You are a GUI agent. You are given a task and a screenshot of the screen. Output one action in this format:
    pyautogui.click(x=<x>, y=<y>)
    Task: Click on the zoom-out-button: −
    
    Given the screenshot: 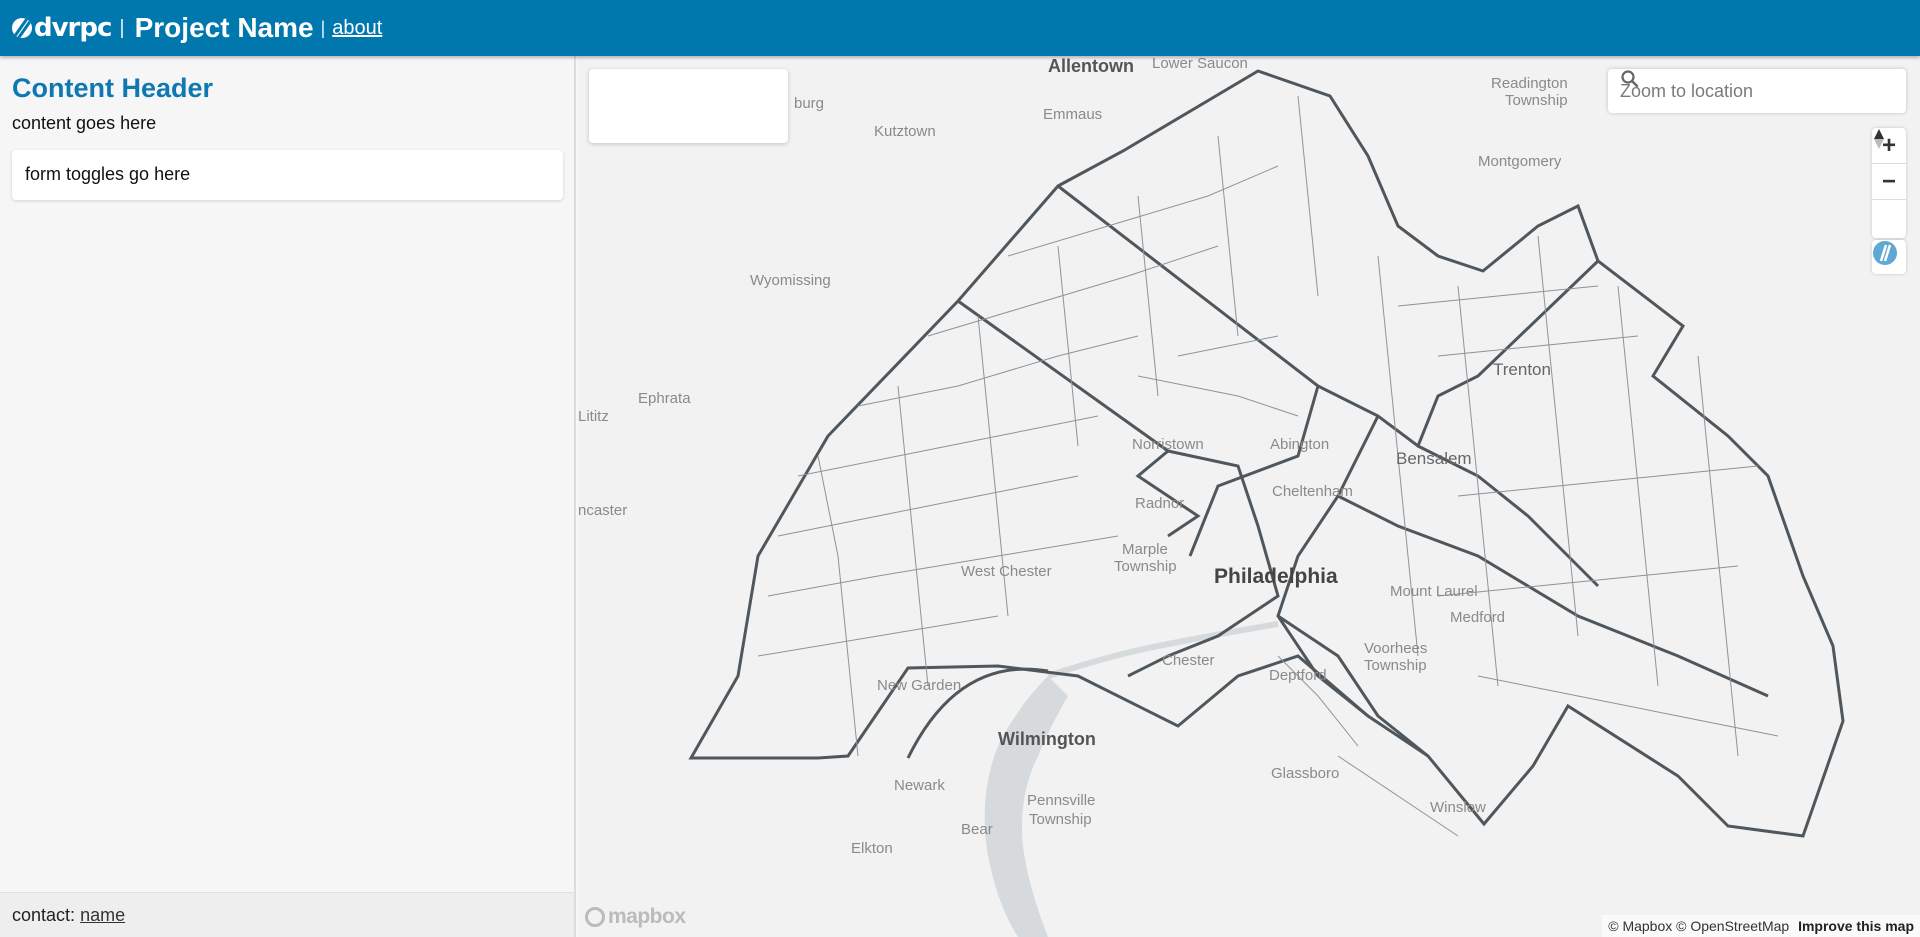 What is the action you would take?
    pyautogui.click(x=1889, y=182)
    